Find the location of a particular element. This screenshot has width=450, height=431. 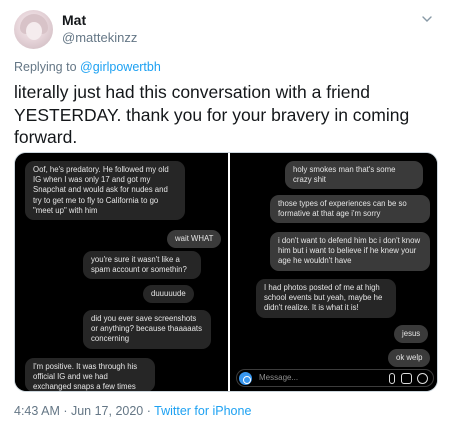

dm-bubble: wait WHAT is located at coordinates (194, 239).